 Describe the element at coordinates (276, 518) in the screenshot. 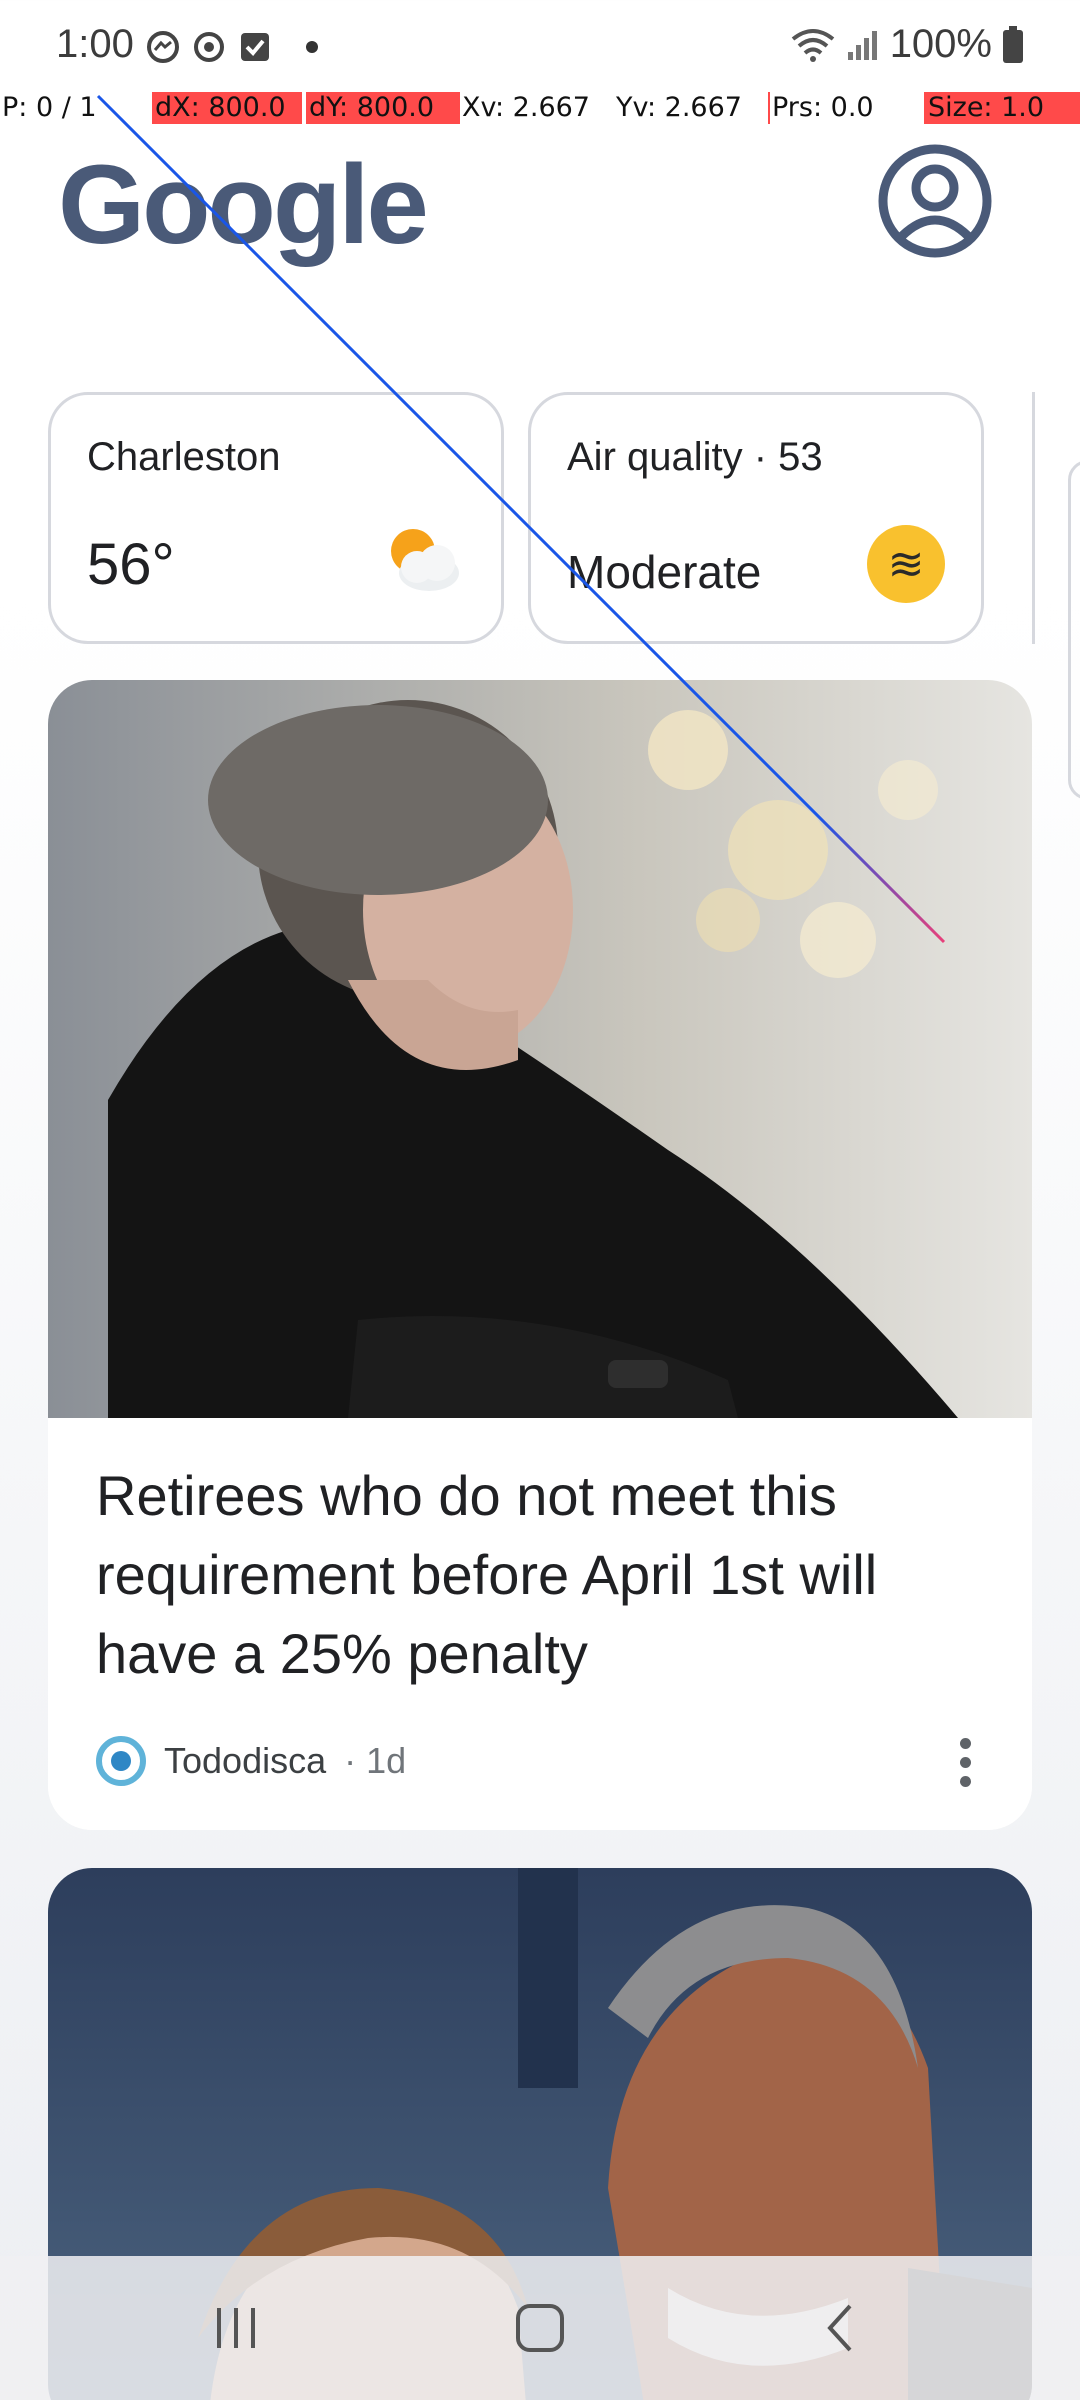

I see `weather-card: Charleston 56°` at that location.